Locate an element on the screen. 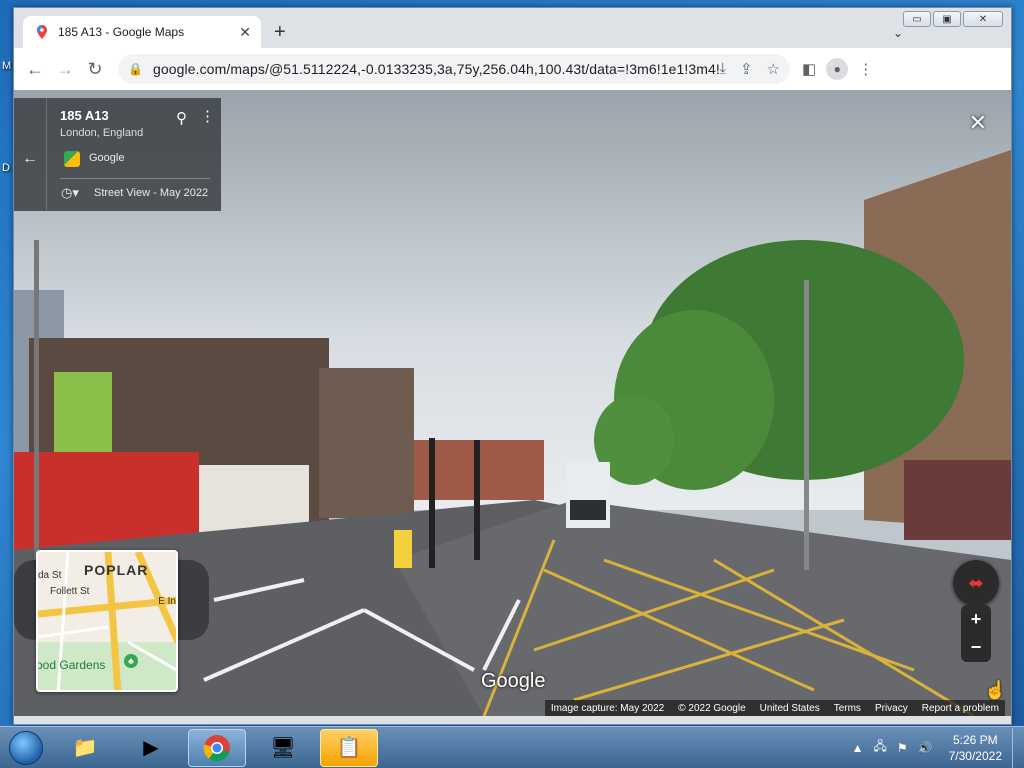 The height and width of the screenshot is (768, 1024). tab-strip: 185 A13 - Google Maps ✕ + ⌄ ▭ ▣ ✕ is located at coordinates (512, 28).